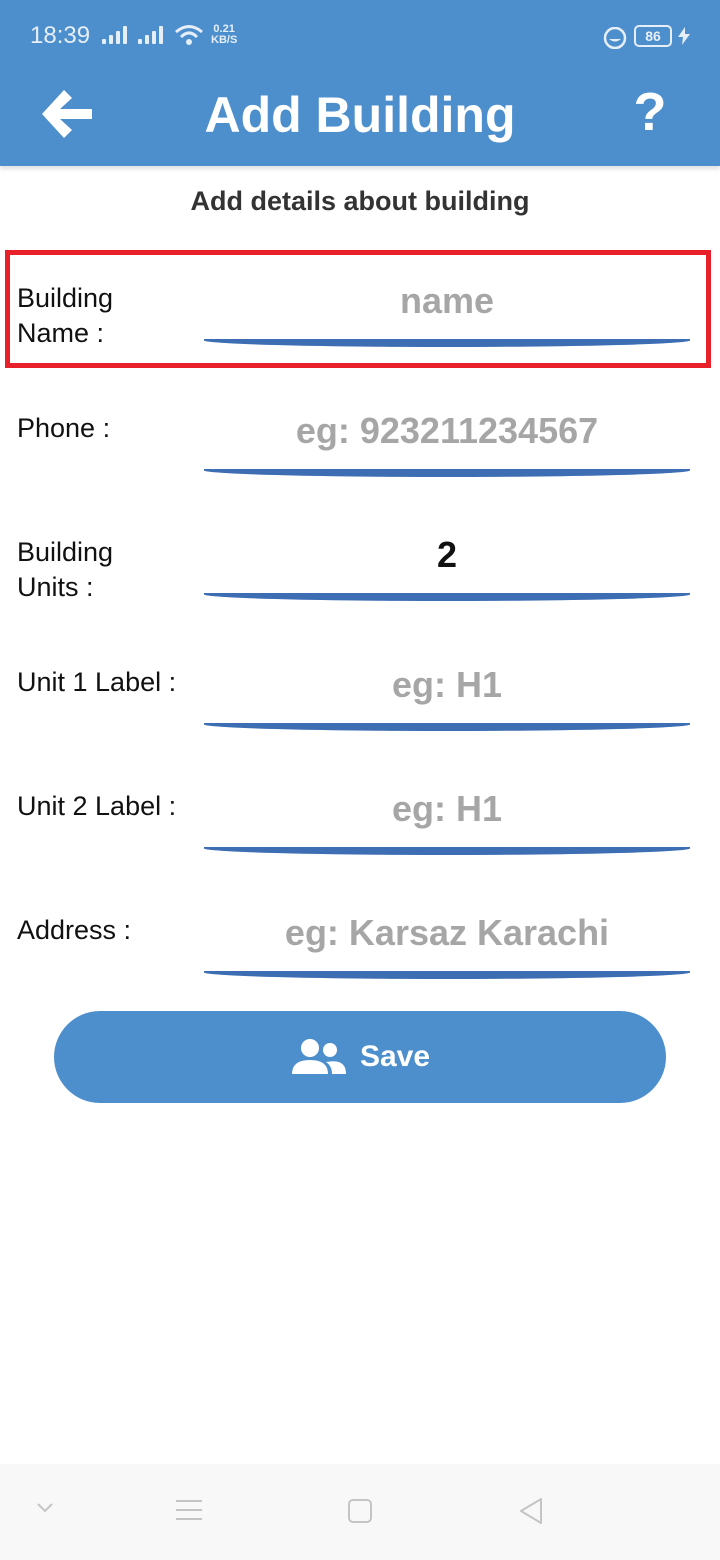 The image size is (720, 1560). I want to click on building-units-input: 2, so click(447, 555).